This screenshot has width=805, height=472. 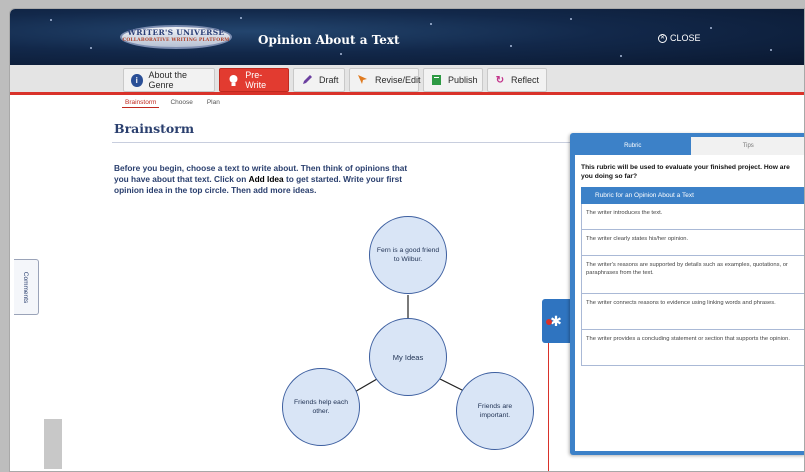 I want to click on scrollbar-thumb, so click(x=53, y=444).